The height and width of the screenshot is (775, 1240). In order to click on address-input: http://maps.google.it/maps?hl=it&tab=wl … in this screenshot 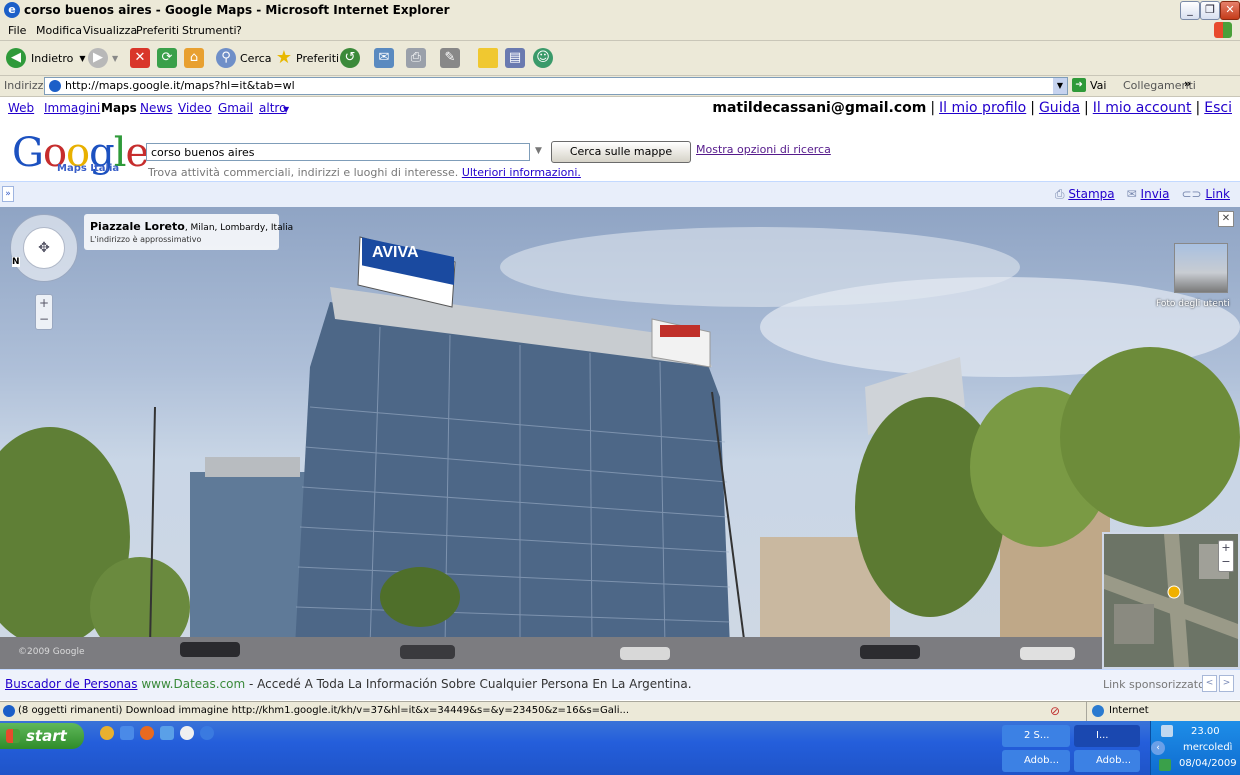, I will do `click(556, 86)`.